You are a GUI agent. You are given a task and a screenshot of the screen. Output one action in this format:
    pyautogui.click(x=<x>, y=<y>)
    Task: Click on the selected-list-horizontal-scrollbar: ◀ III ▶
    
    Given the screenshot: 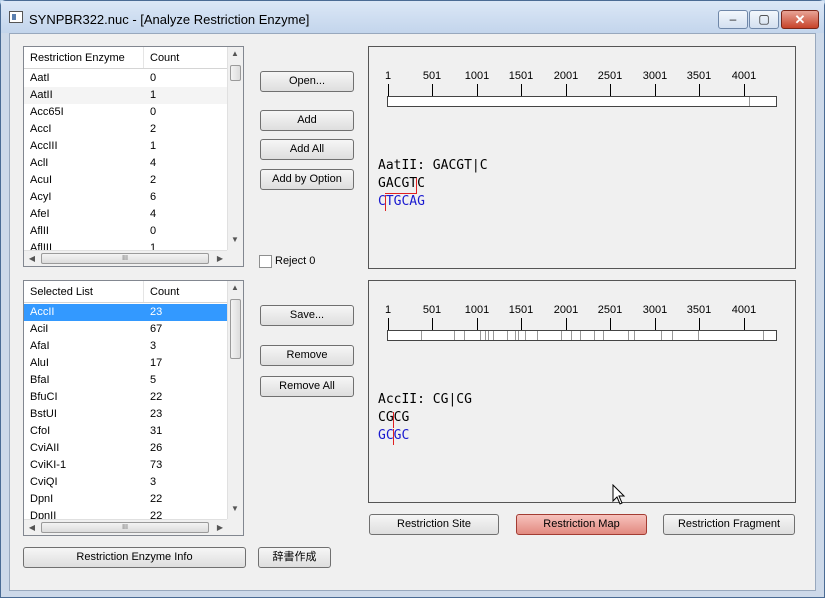 What is the action you would take?
    pyautogui.click(x=126, y=527)
    